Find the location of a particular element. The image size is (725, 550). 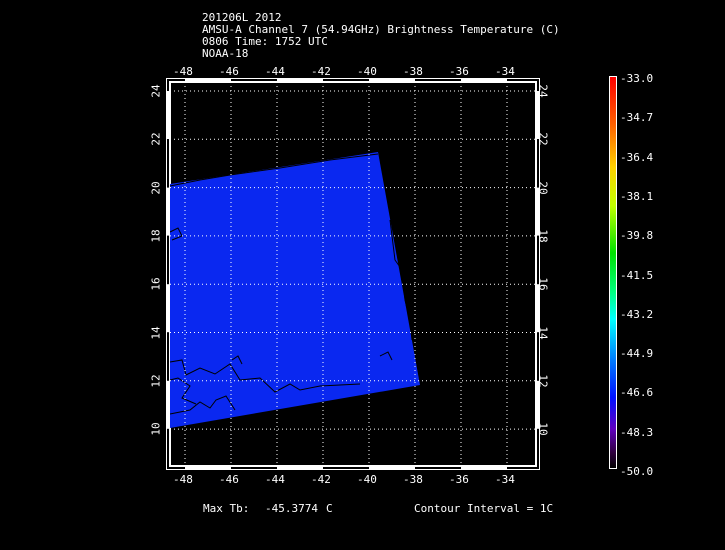

colorbar-label: -41.5 is located at coordinates (637, 275).